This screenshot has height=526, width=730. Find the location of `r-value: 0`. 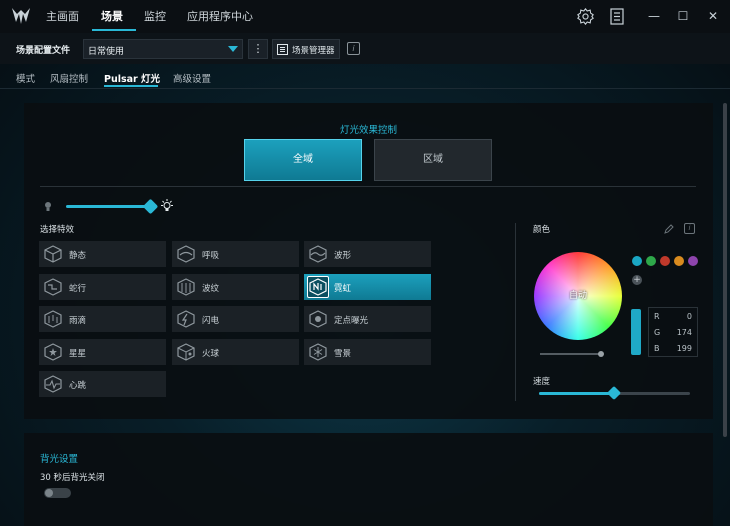

r-value: 0 is located at coordinates (689, 316).